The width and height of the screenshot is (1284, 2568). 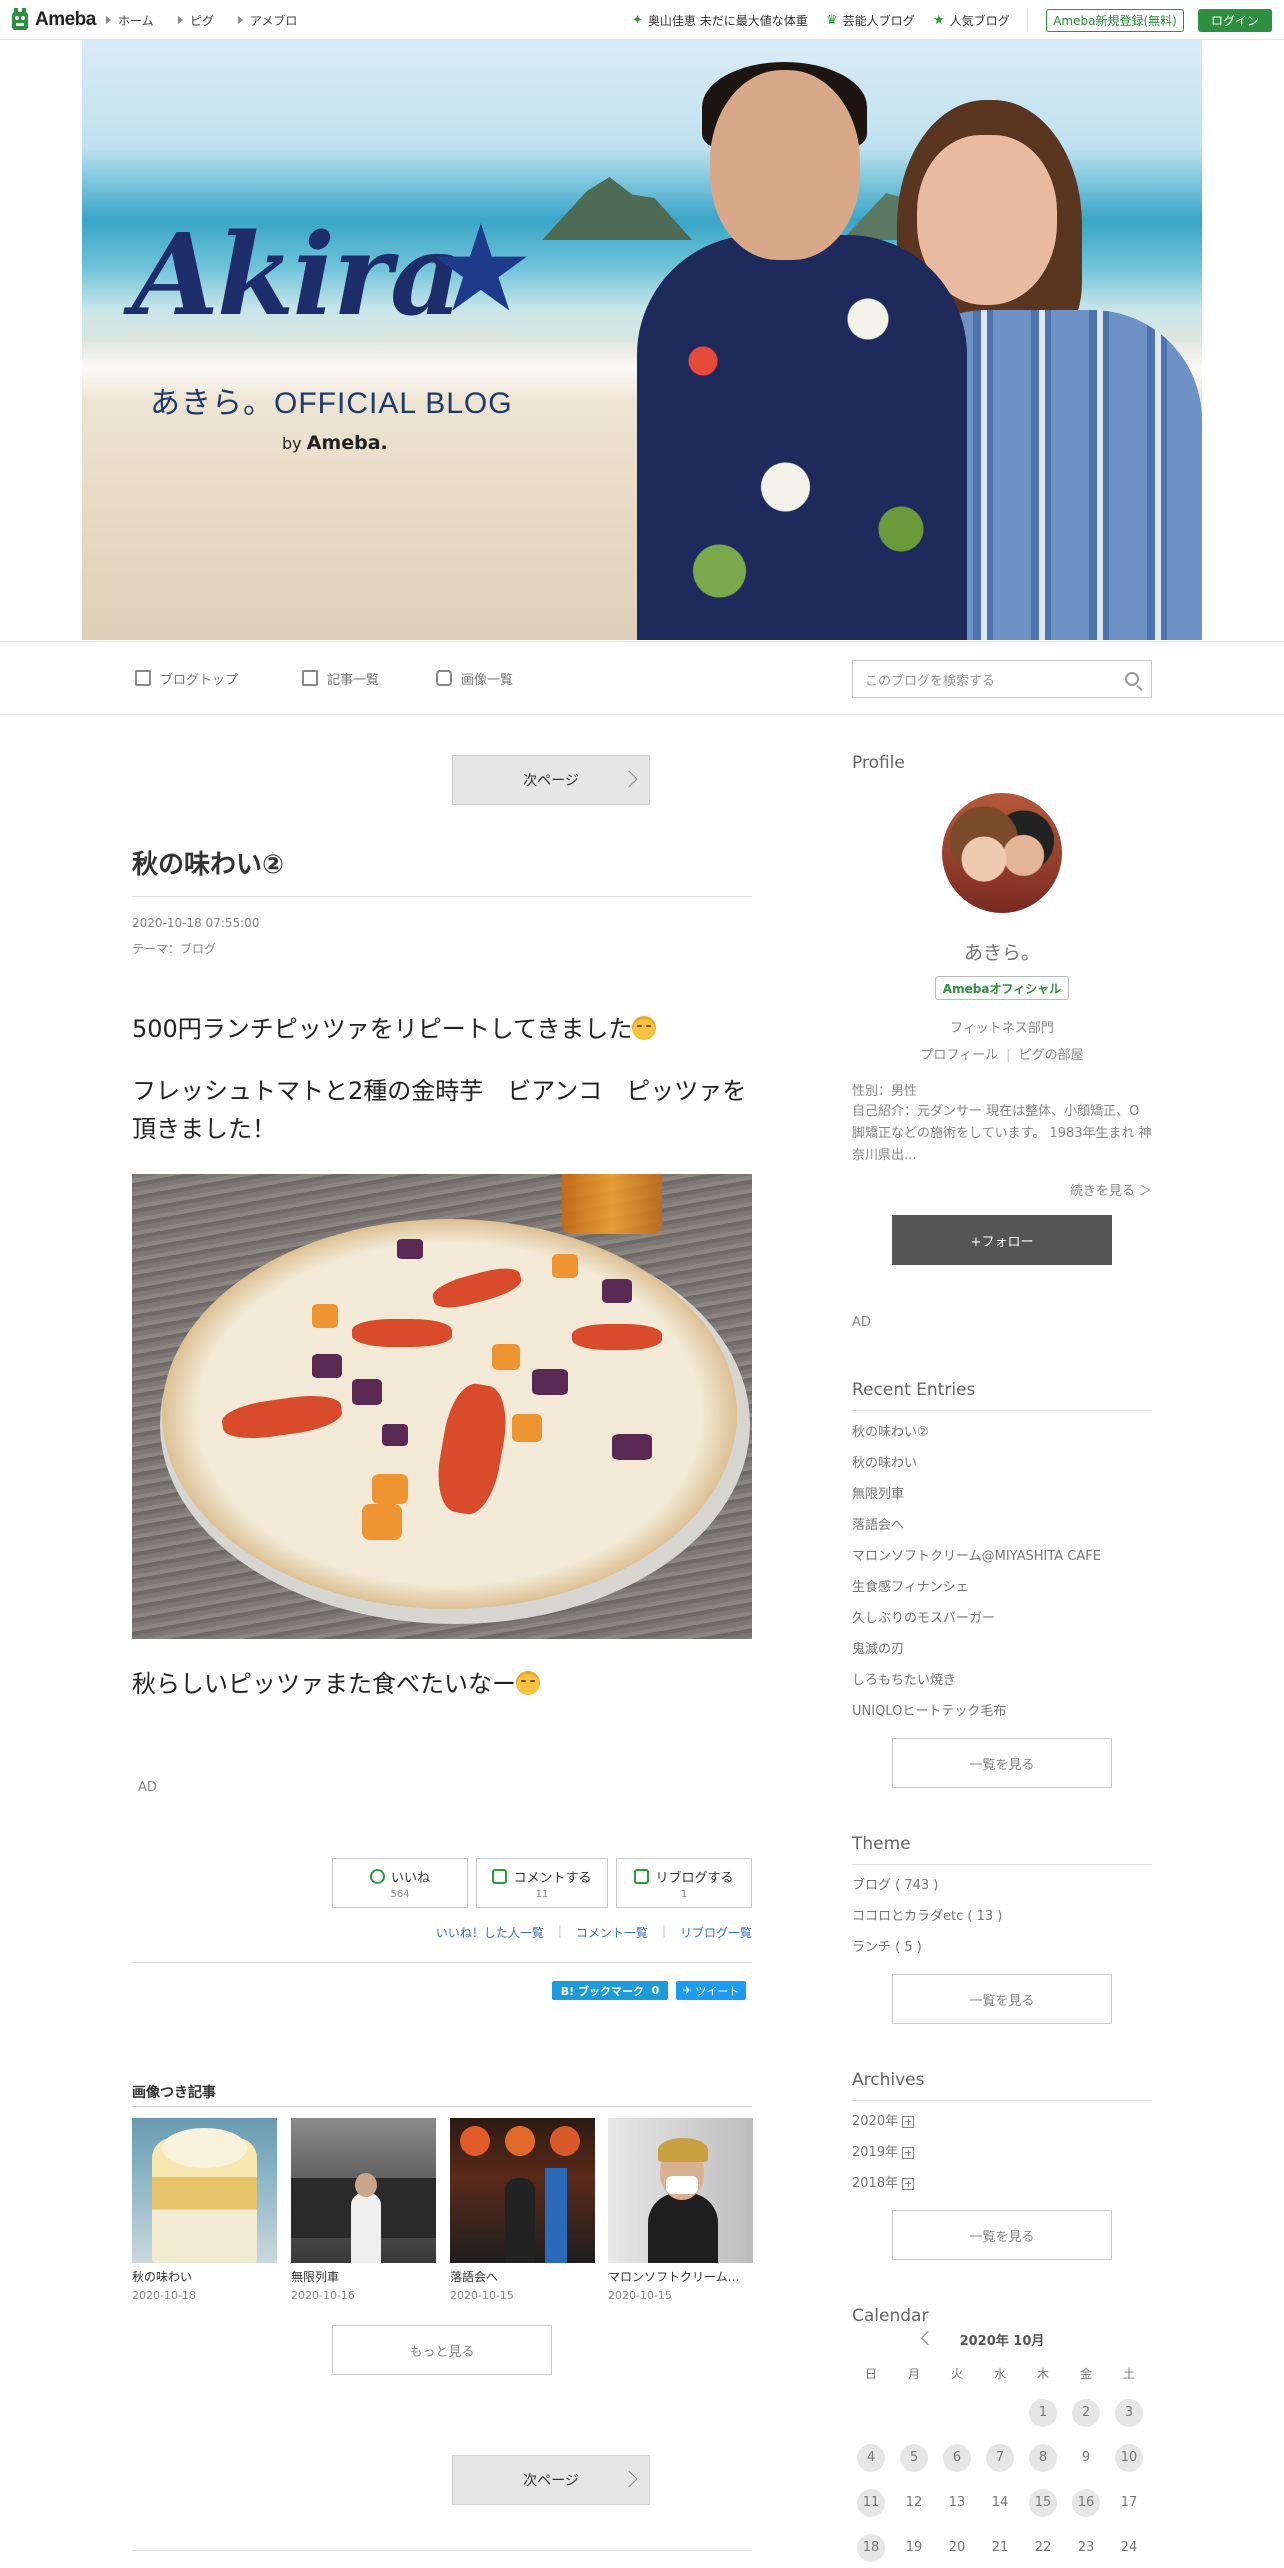 I want to click on ameba-logo: Ameba, so click(x=53, y=20).